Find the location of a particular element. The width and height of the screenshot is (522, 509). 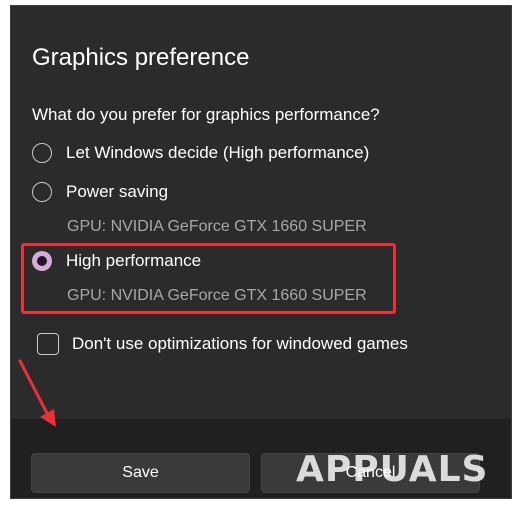

high-performance-gpu-text: GPU: NVIDIA GeForce GTX 1660 SUPER is located at coordinates (217, 295).